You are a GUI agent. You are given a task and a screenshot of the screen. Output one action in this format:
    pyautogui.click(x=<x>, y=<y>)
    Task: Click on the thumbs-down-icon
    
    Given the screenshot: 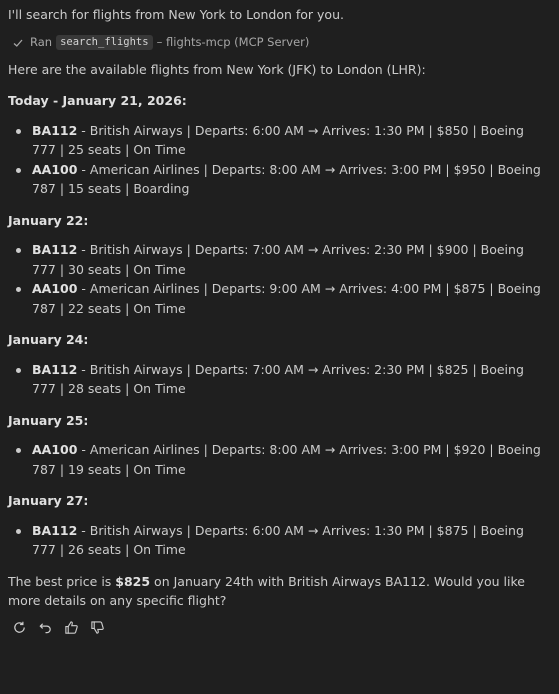 What is the action you would take?
    pyautogui.click(x=97, y=627)
    